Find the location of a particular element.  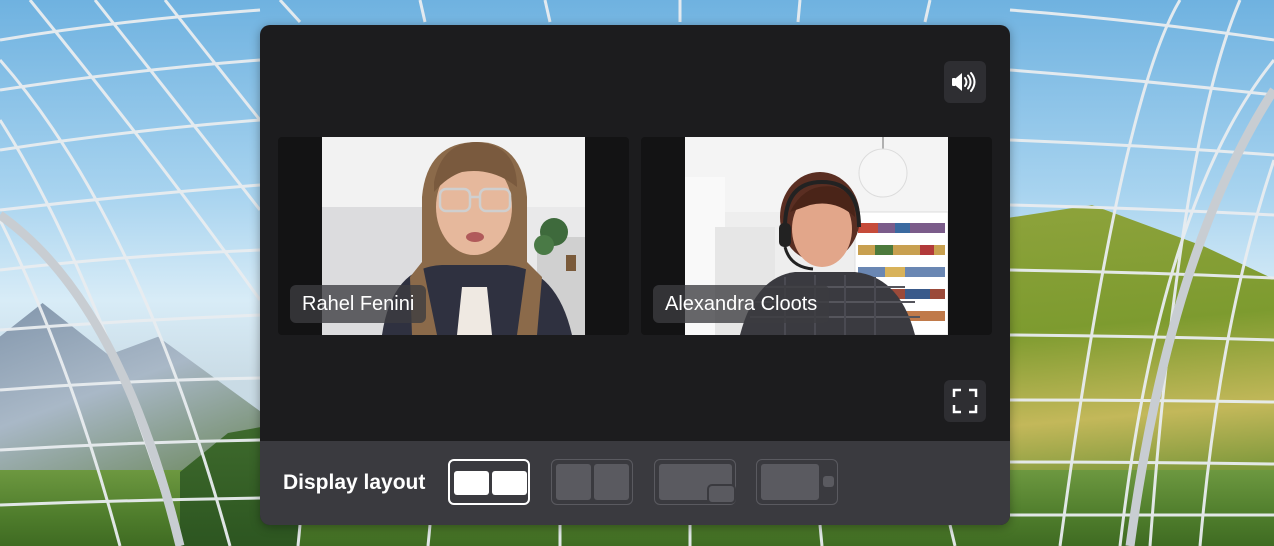

participant-tile-2: Alexandra Cloots is located at coordinates (816, 236).